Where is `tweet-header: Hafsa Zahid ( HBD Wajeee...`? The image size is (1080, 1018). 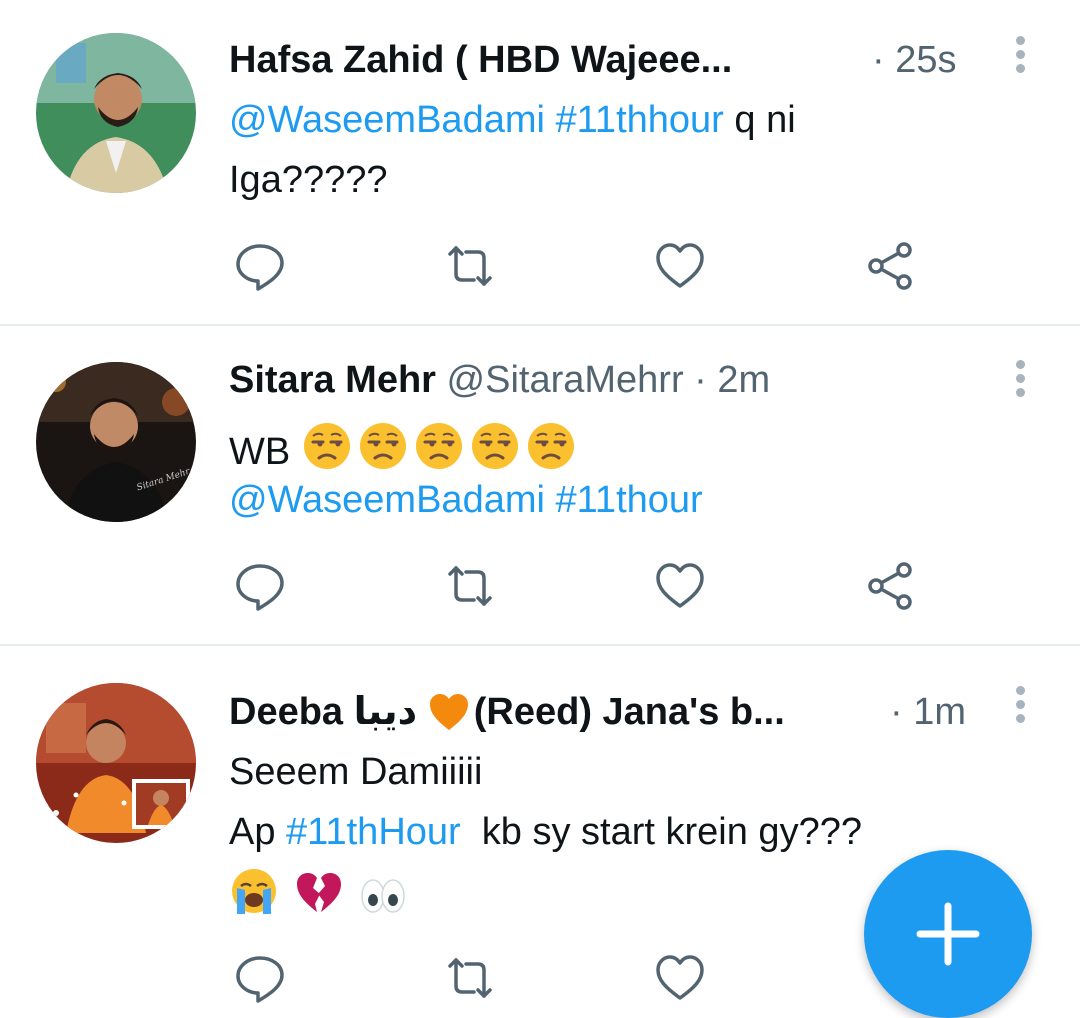
tweet-header: Hafsa Zahid ( HBD Wajeee... is located at coordinates (480, 60).